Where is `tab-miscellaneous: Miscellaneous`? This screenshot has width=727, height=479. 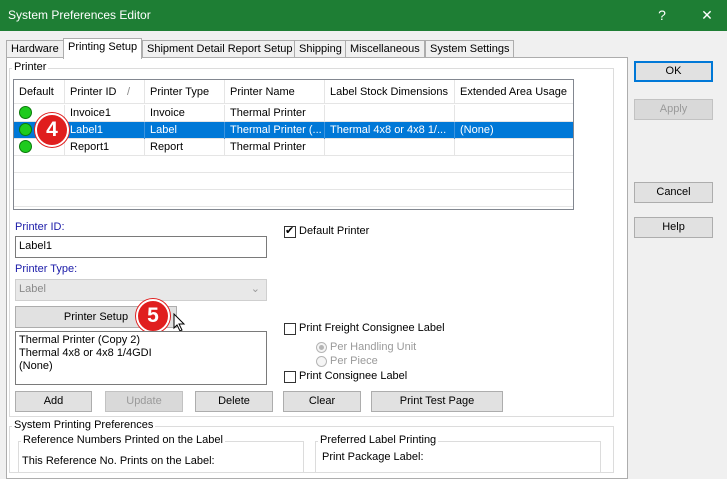 tab-miscellaneous: Miscellaneous is located at coordinates (385, 49).